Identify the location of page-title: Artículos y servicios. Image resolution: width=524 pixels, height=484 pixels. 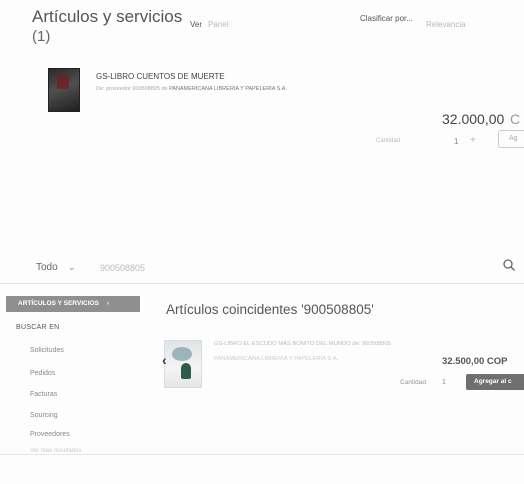
(107, 16).